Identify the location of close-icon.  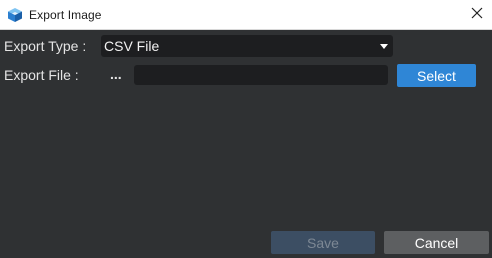
(477, 15).